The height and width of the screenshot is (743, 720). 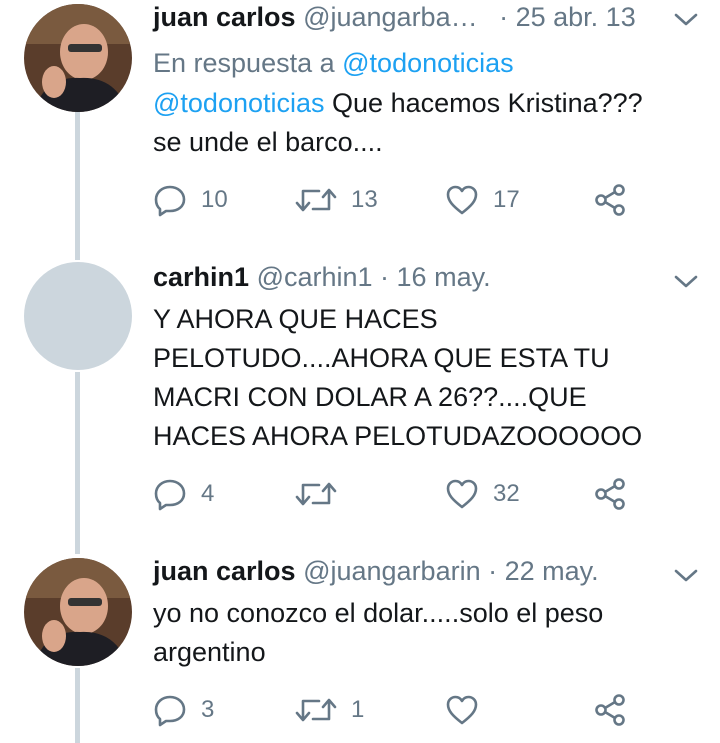 I want to click on mention-link: @todonoticias, so click(x=239, y=103).